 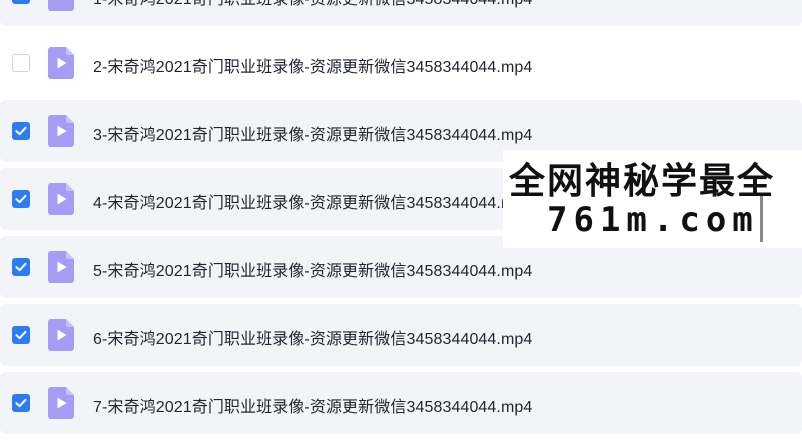 What do you see at coordinates (312, 337) in the screenshot?
I see `file-name: 6-宋奇鸿2021奇门职业班录像-资源更新微信3458344044.mp4` at bounding box center [312, 337].